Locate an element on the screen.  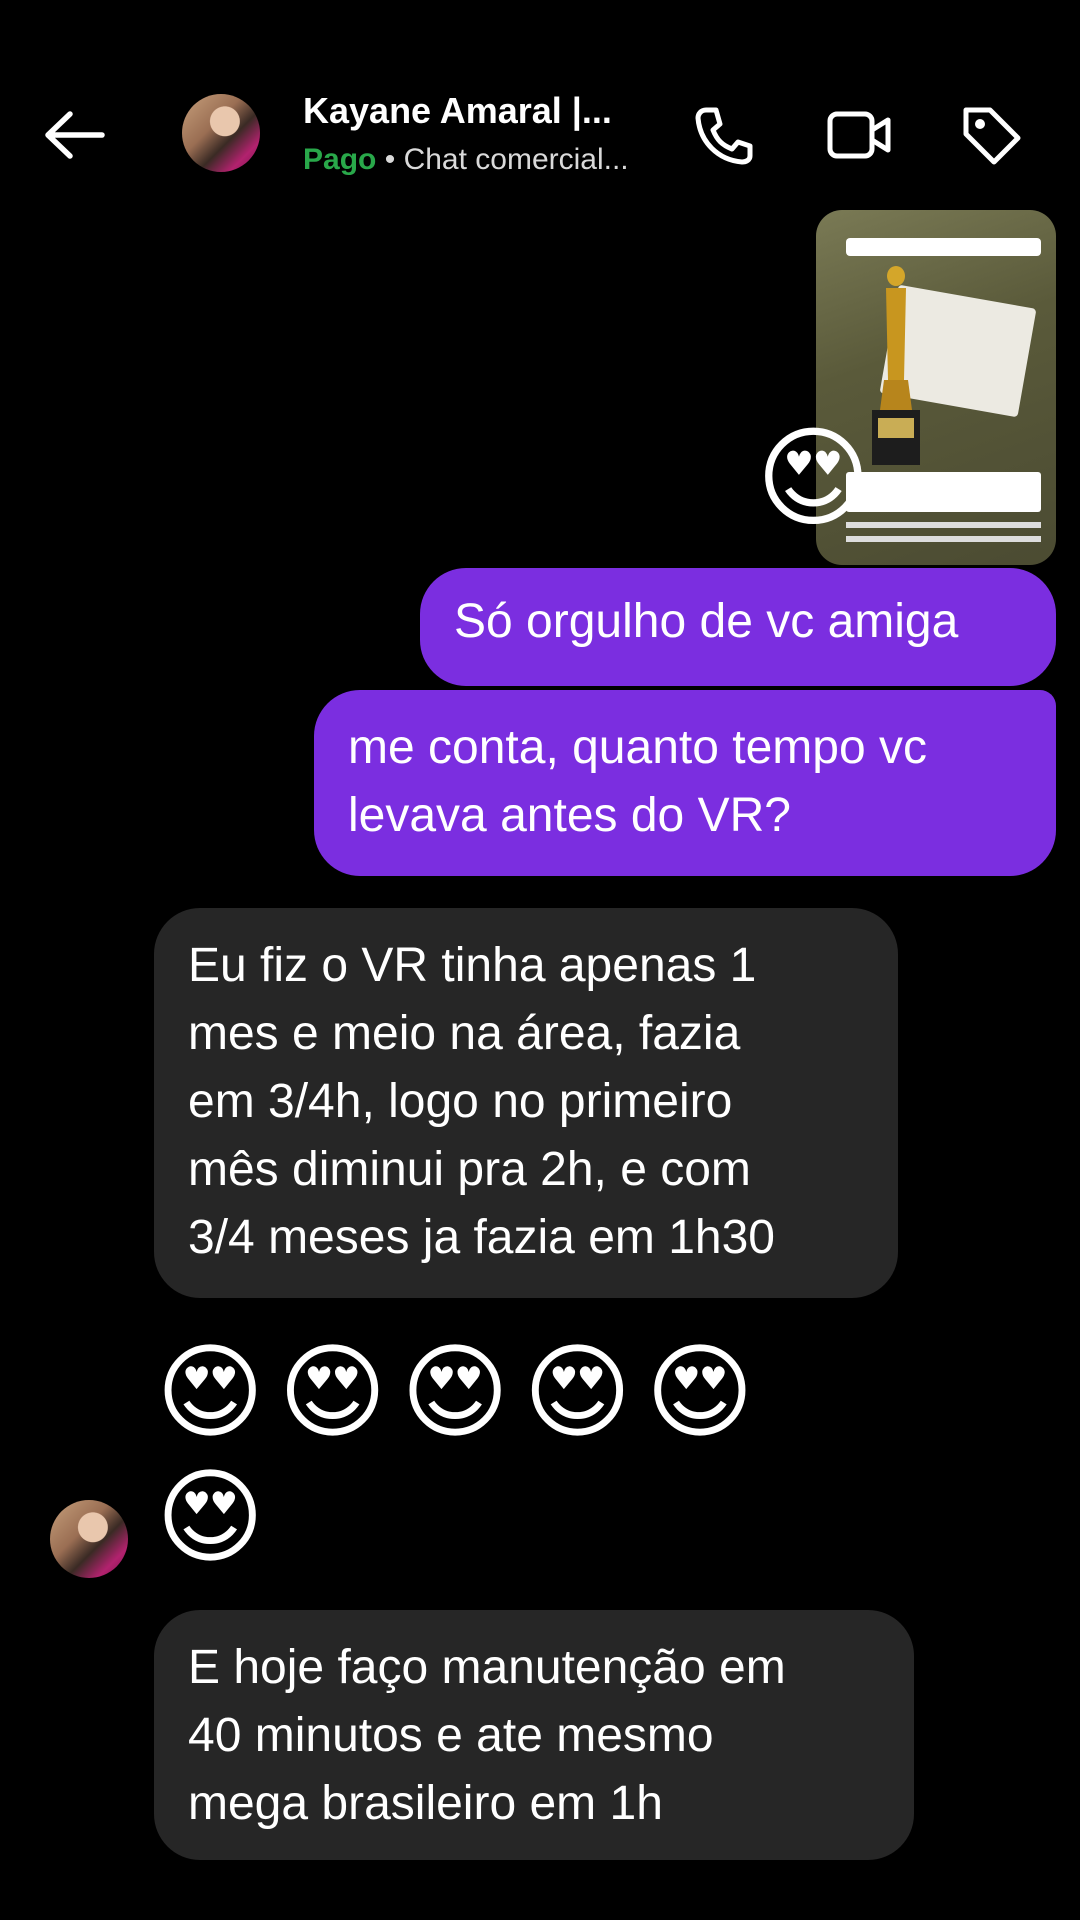
heart-eyes-icon: 😍 is located at coordinates (210, 1517).